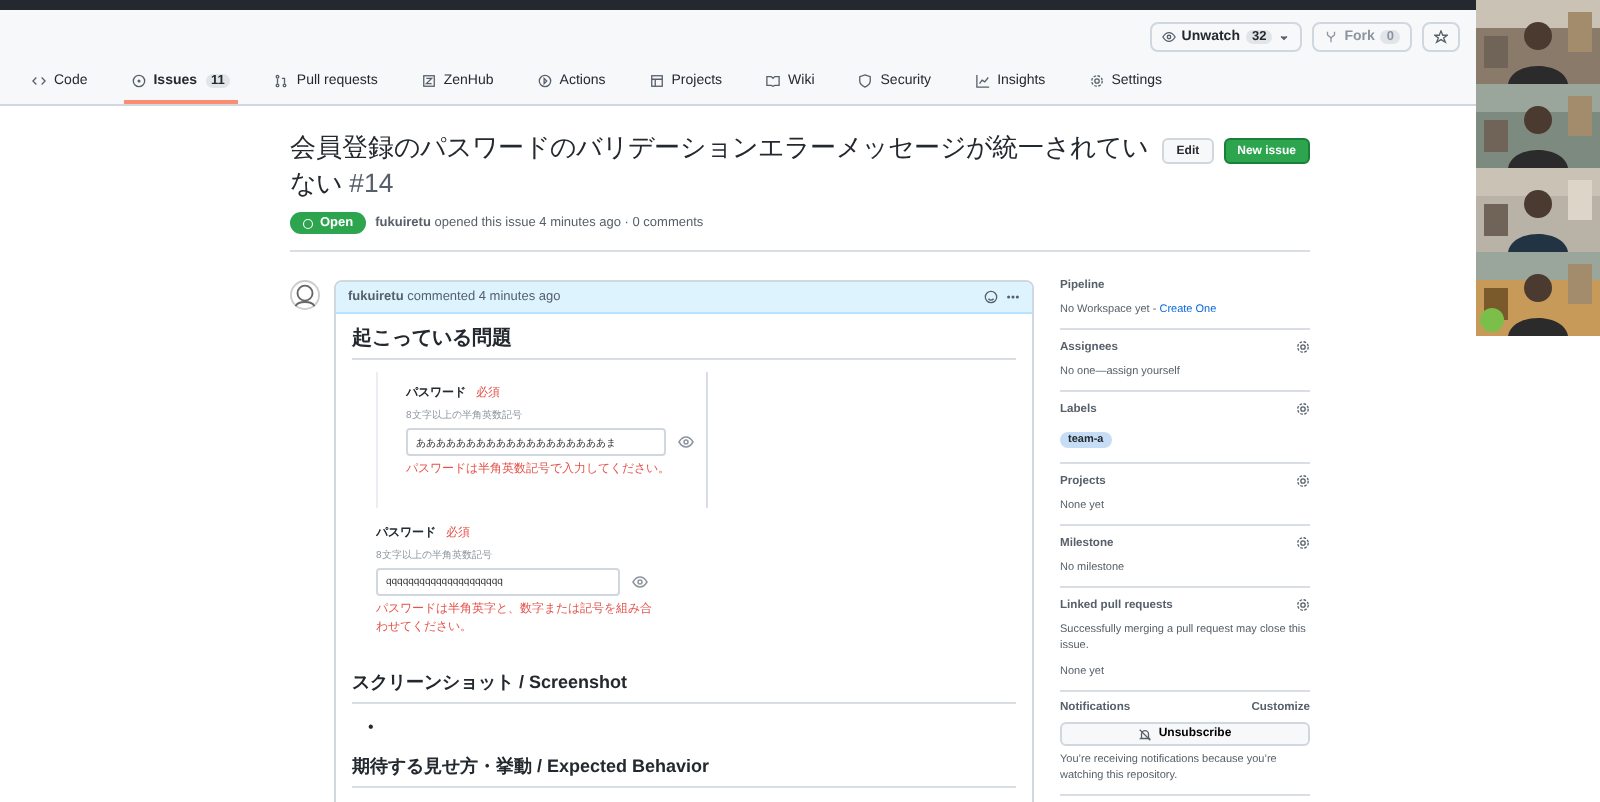 This screenshot has height=802, width=1600. What do you see at coordinates (1284, 37) in the screenshot?
I see `caret-icon` at bounding box center [1284, 37].